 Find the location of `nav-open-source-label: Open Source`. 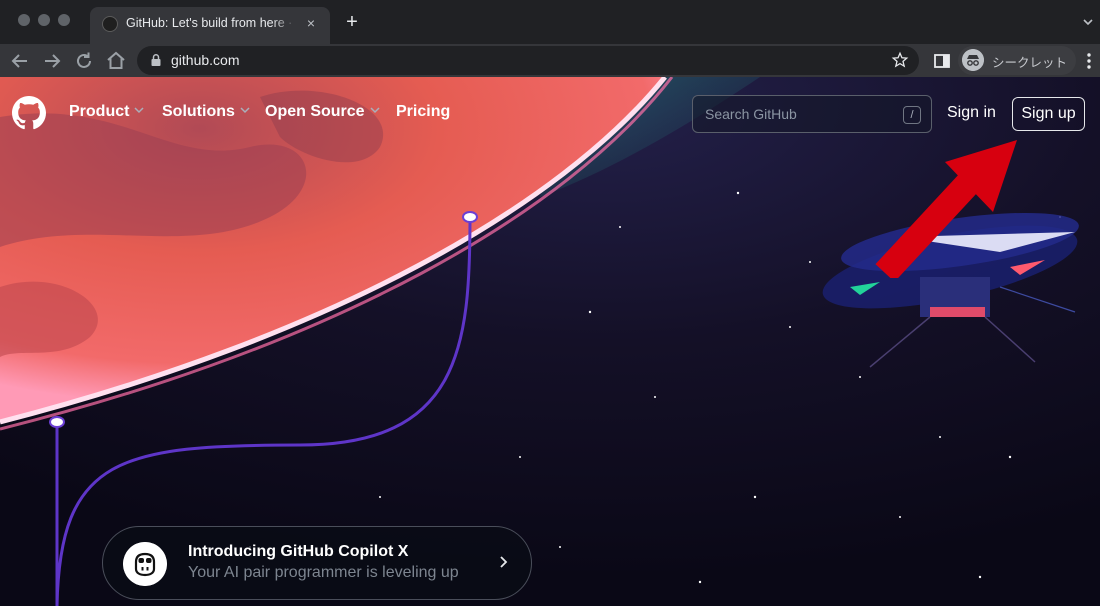

nav-open-source-label: Open Source is located at coordinates (315, 111).